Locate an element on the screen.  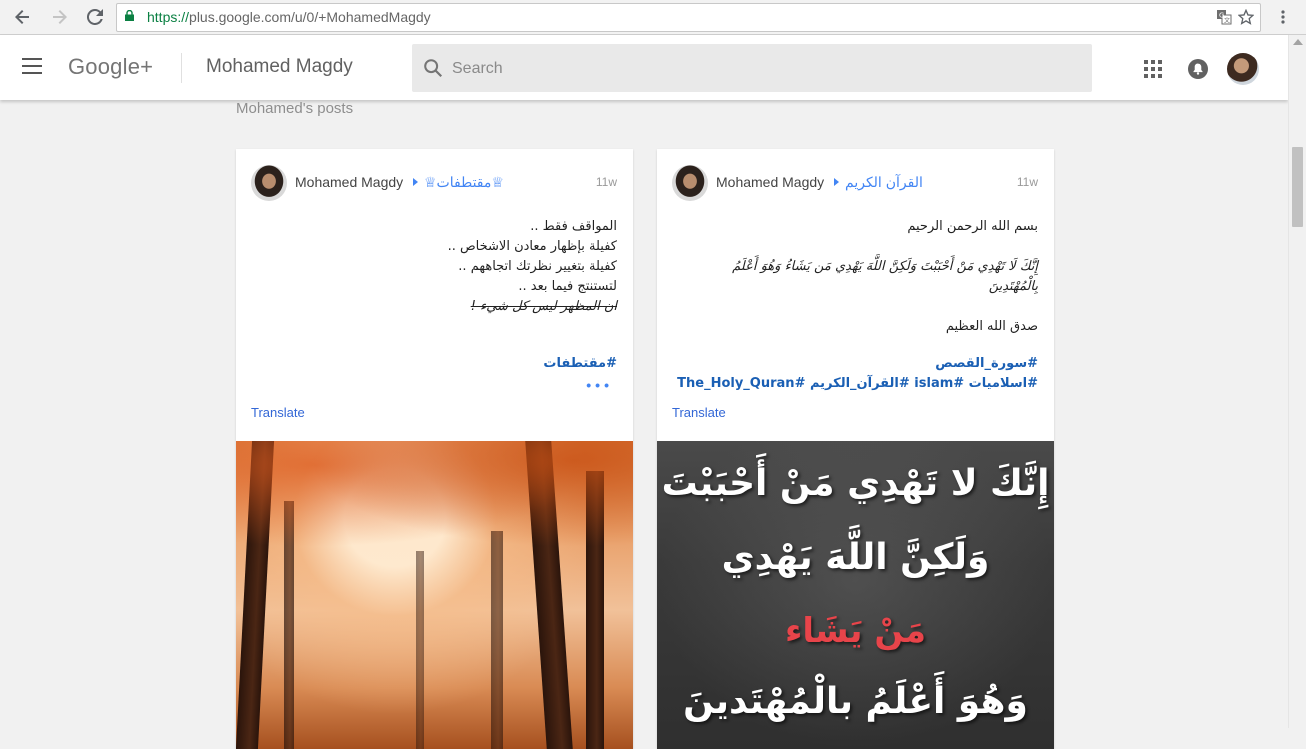
post-collection: ♕مقتطفات♕ is located at coordinates (464, 182).